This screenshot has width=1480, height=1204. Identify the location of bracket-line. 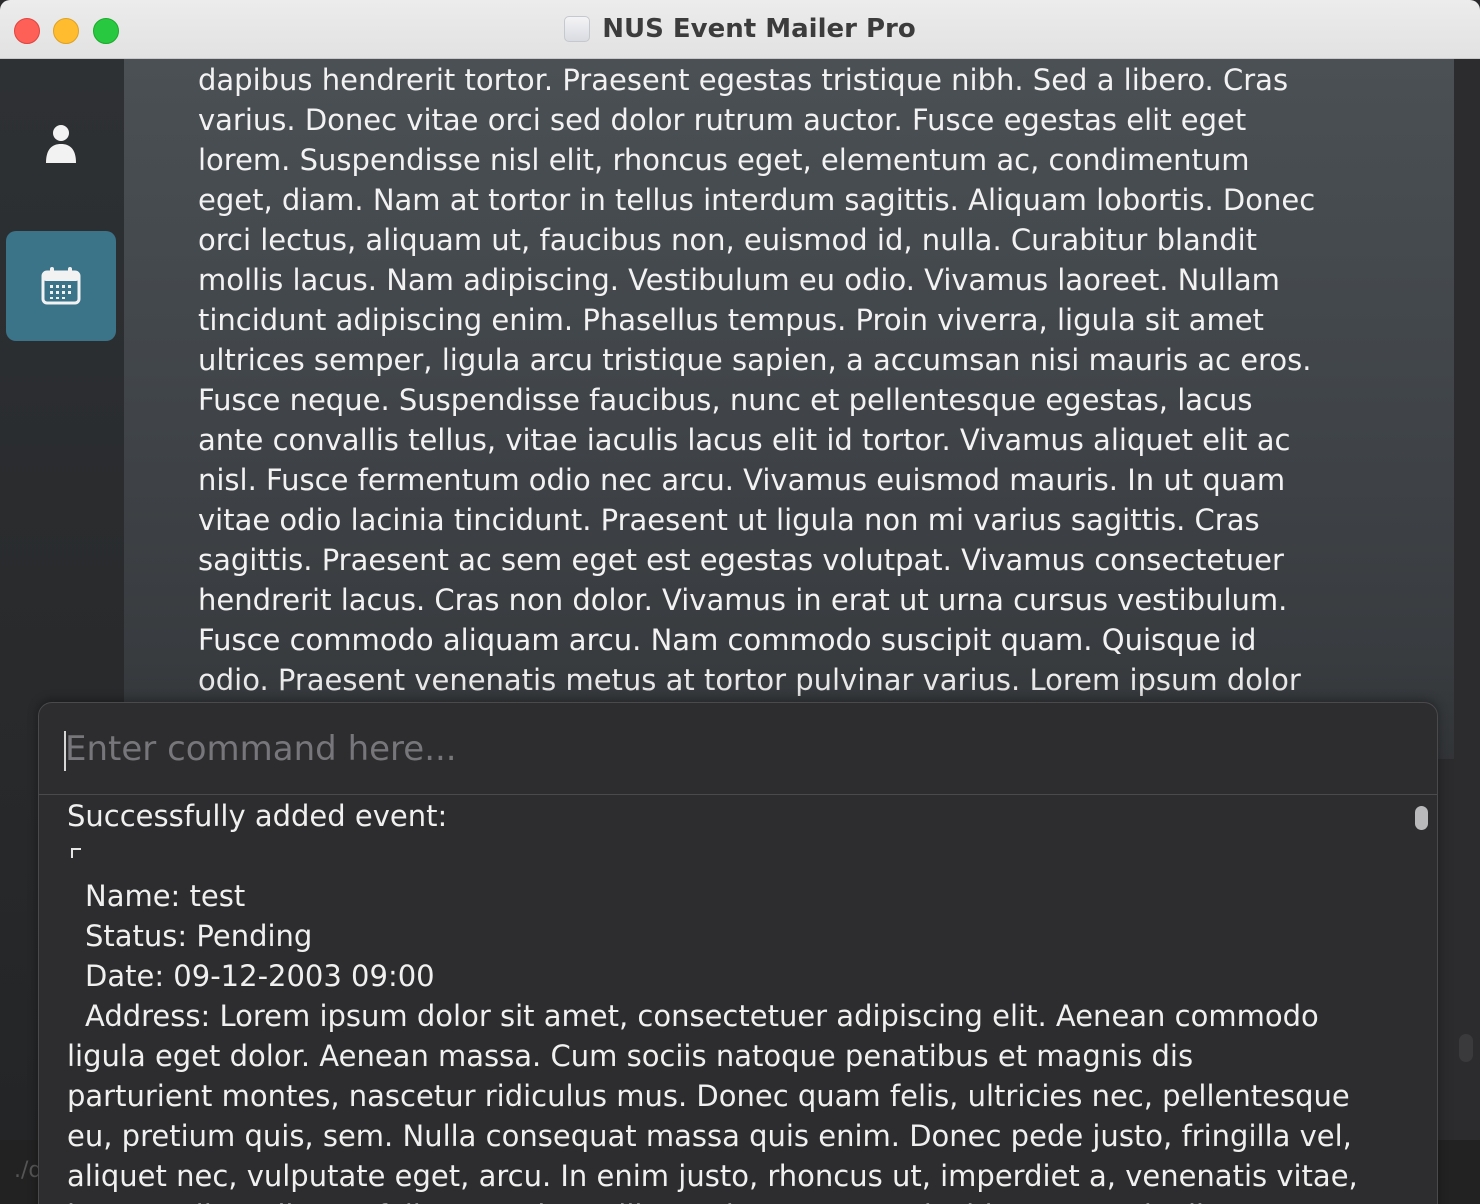
(732, 856).